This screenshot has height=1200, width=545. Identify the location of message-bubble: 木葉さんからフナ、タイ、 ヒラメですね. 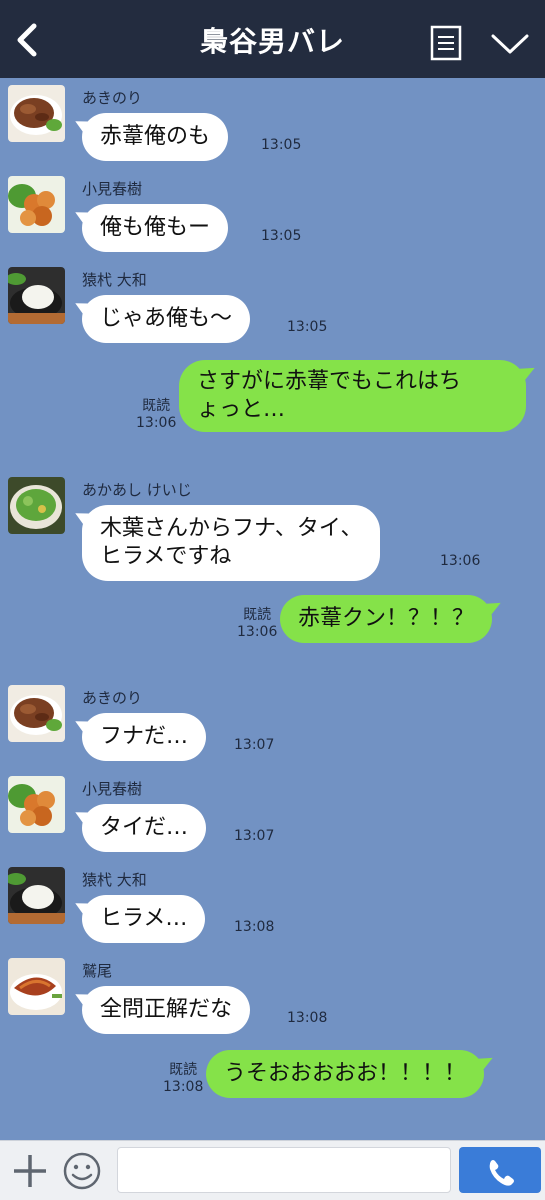
(231, 543).